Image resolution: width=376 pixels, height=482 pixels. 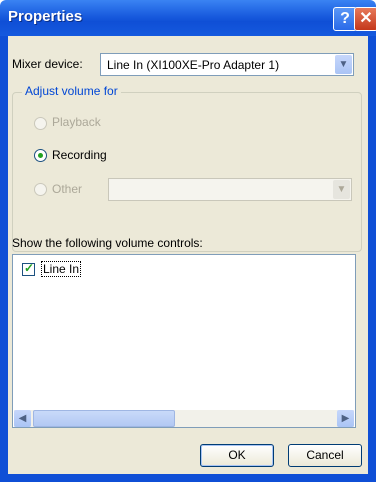 I want to click on window-frame-left, so click(x=4, y=259).